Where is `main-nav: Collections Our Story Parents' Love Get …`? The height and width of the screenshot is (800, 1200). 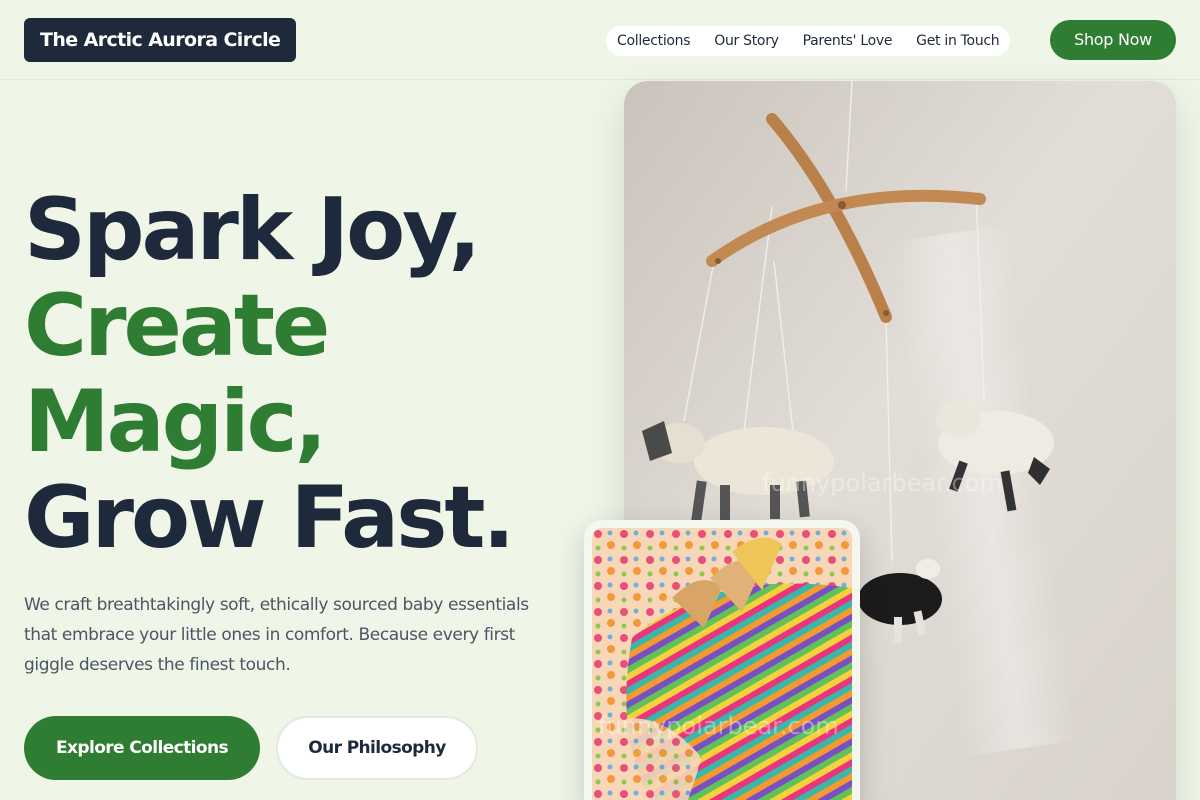
main-nav: Collections Our Story Parents' Love Get … is located at coordinates (808, 41).